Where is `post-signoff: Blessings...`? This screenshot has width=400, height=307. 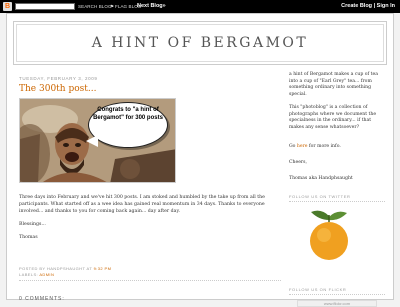 post-signoff: Blessings... is located at coordinates (32, 224).